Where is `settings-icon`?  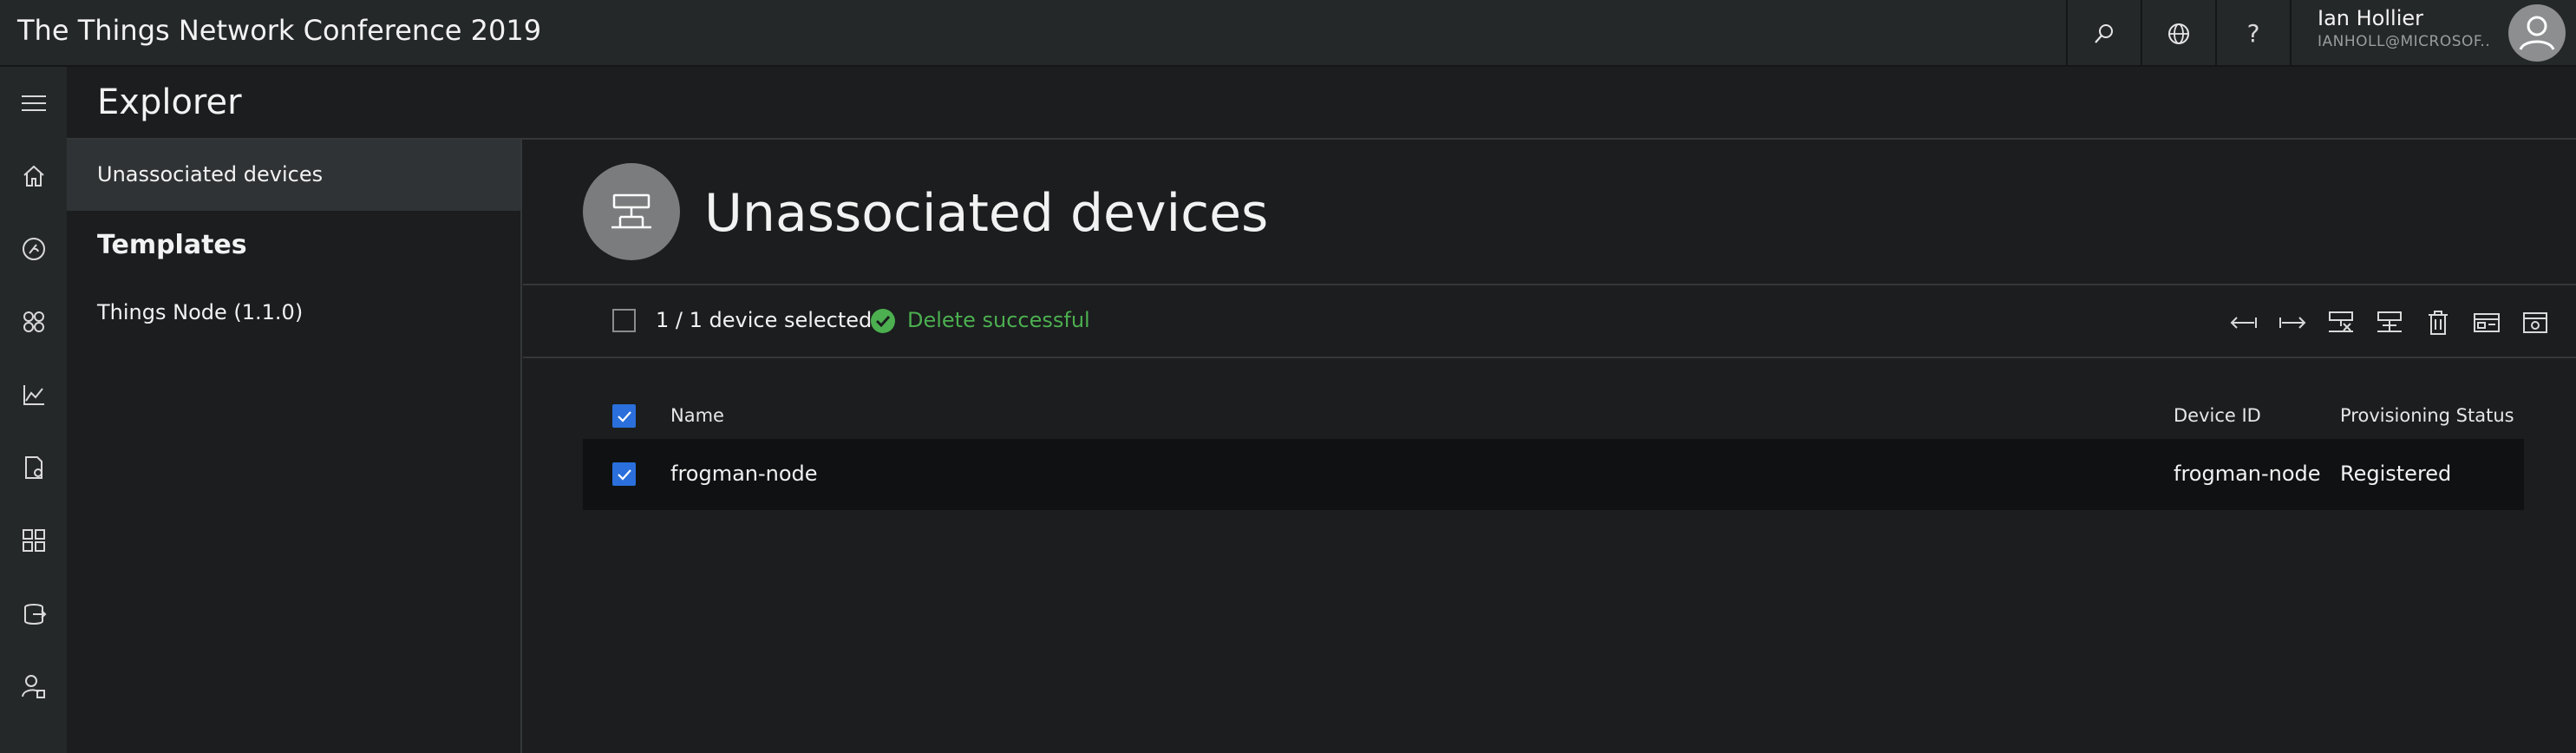 settings-icon is located at coordinates (2535, 323).